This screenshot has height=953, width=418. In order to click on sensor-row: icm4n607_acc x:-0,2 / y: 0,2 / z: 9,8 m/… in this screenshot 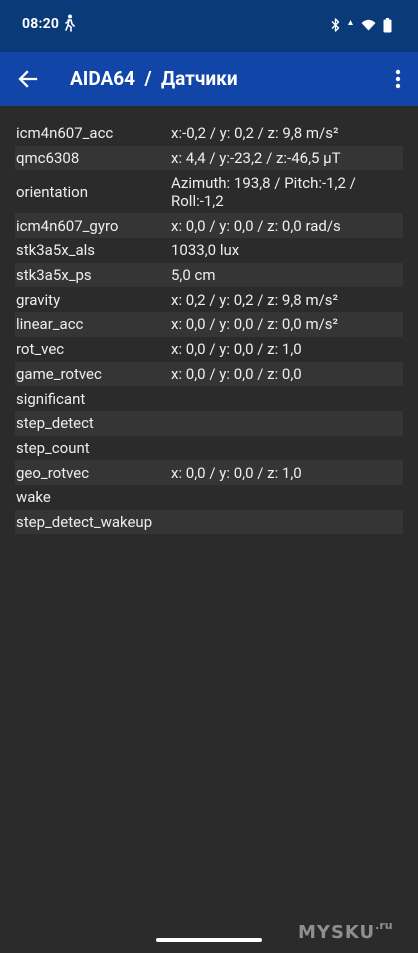, I will do `click(209, 133)`.